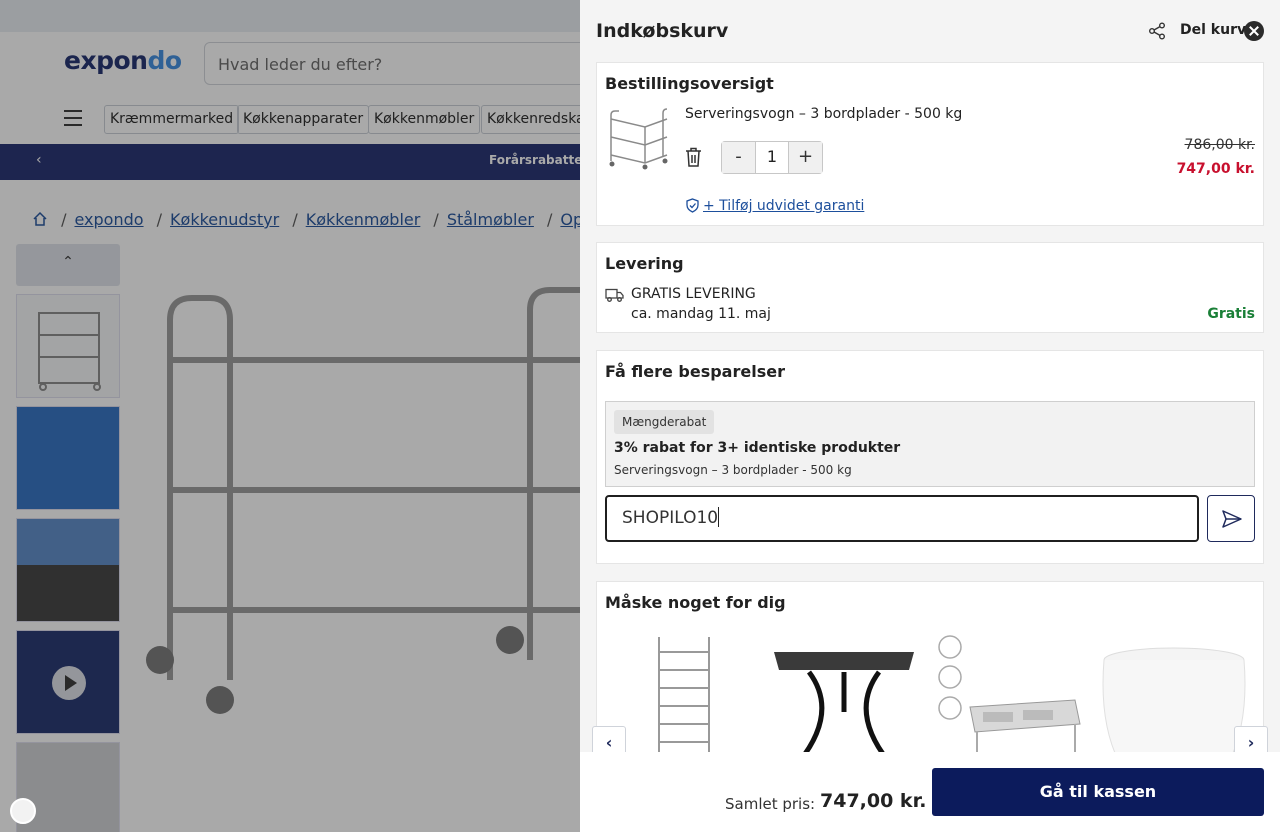 Image resolution: width=1280 pixels, height=832 pixels. Describe the element at coordinates (684, 697) in the screenshot. I see `recommendation-rack` at that location.